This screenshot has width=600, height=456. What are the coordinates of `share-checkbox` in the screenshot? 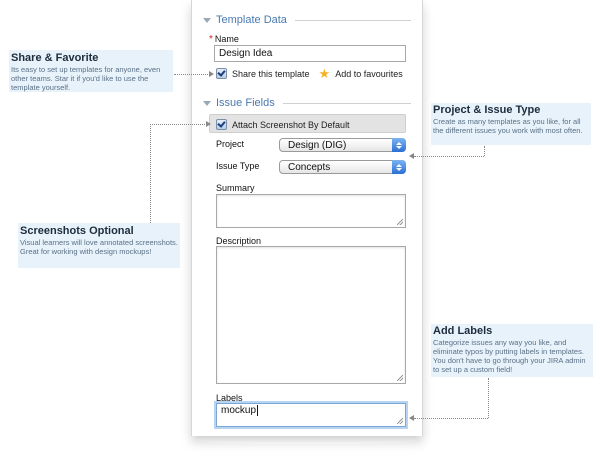 It's located at (221, 73).